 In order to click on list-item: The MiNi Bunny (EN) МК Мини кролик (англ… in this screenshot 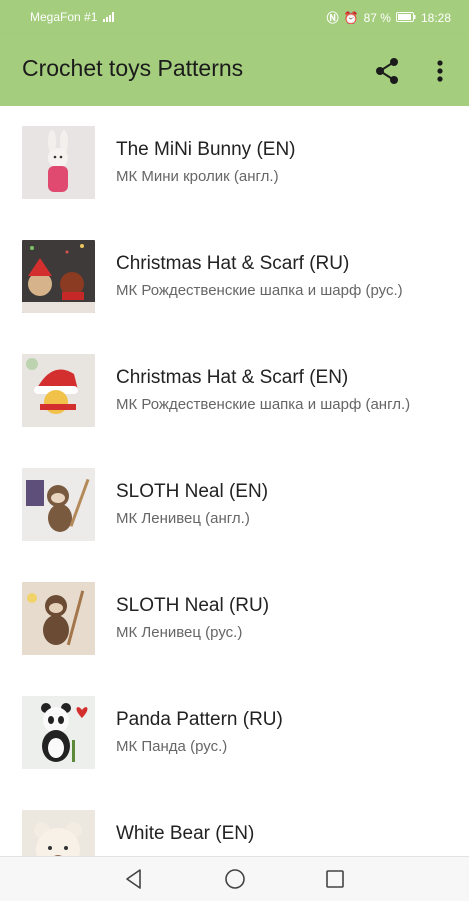, I will do `click(234, 163)`.